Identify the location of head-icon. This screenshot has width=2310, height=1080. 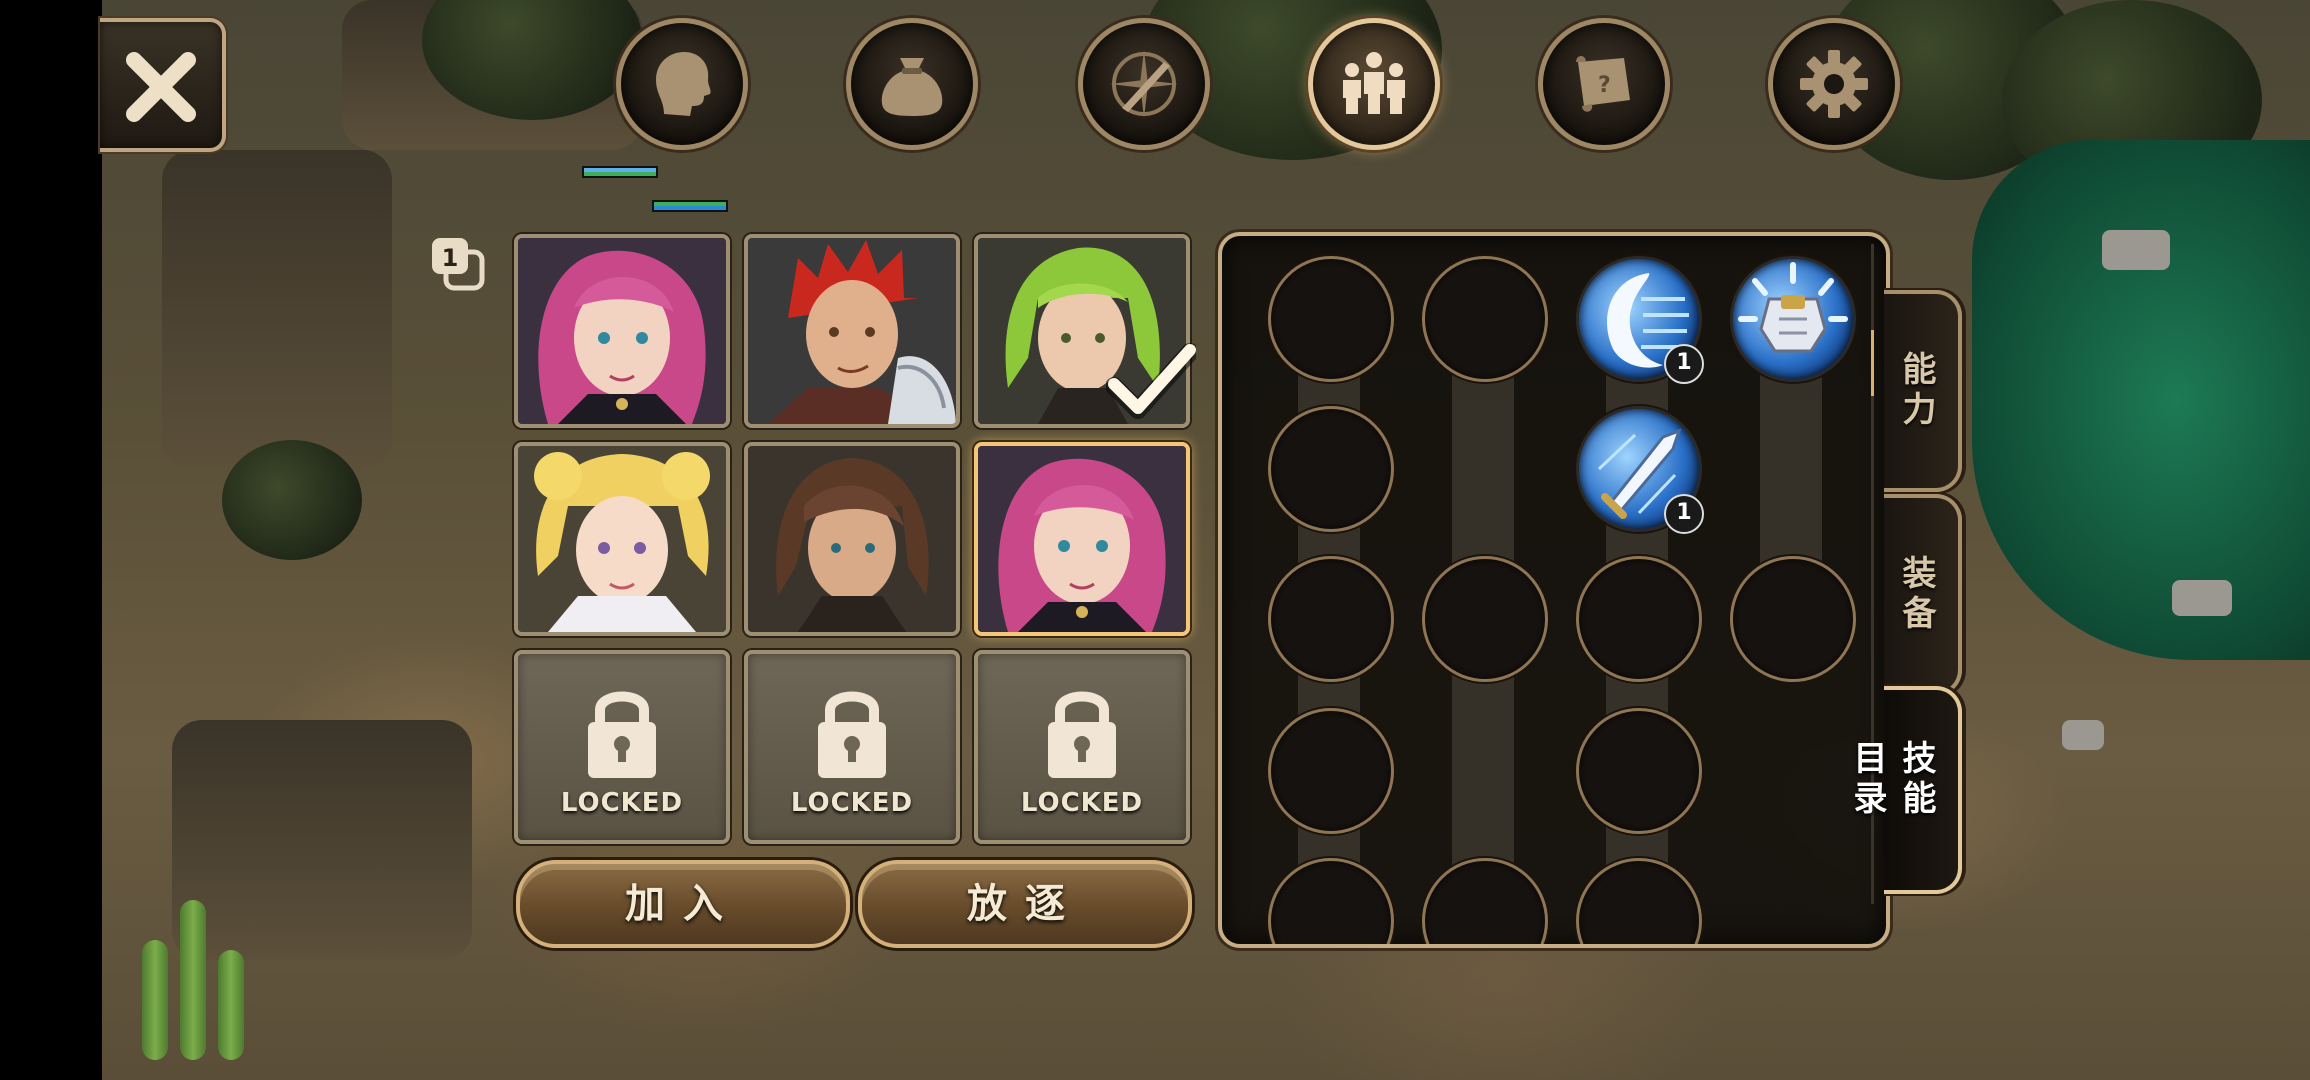
(683, 84).